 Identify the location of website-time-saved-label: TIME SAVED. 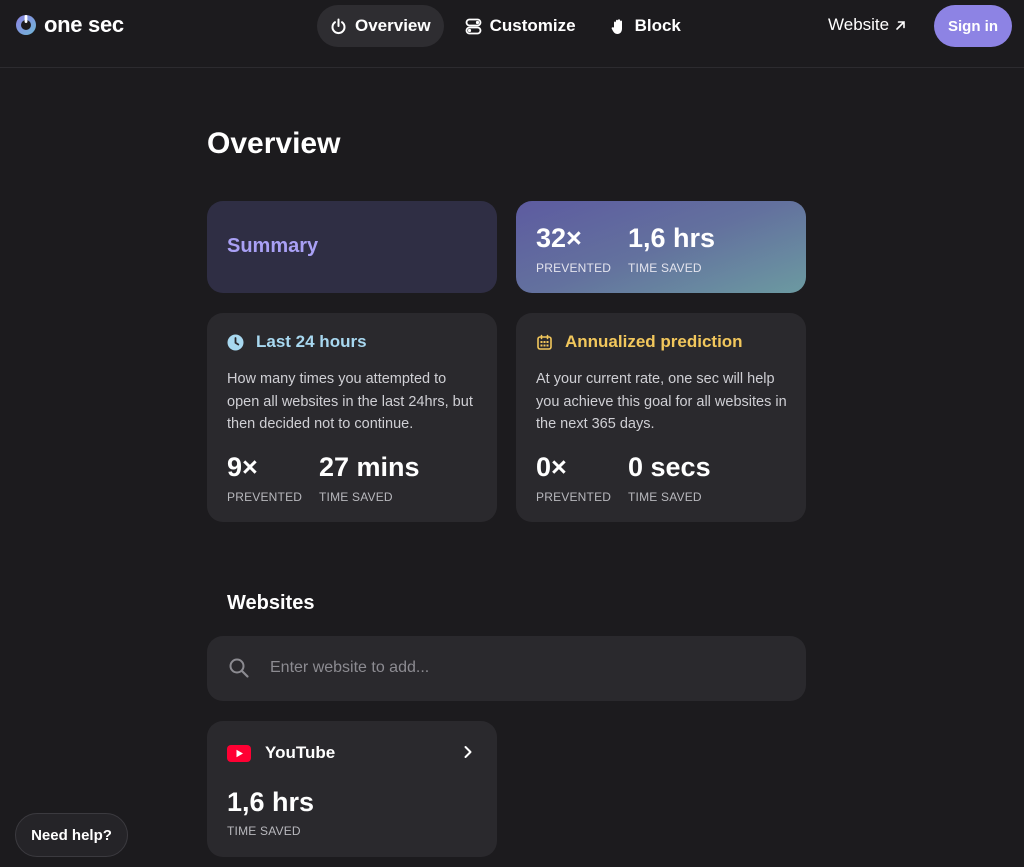
(264, 831).